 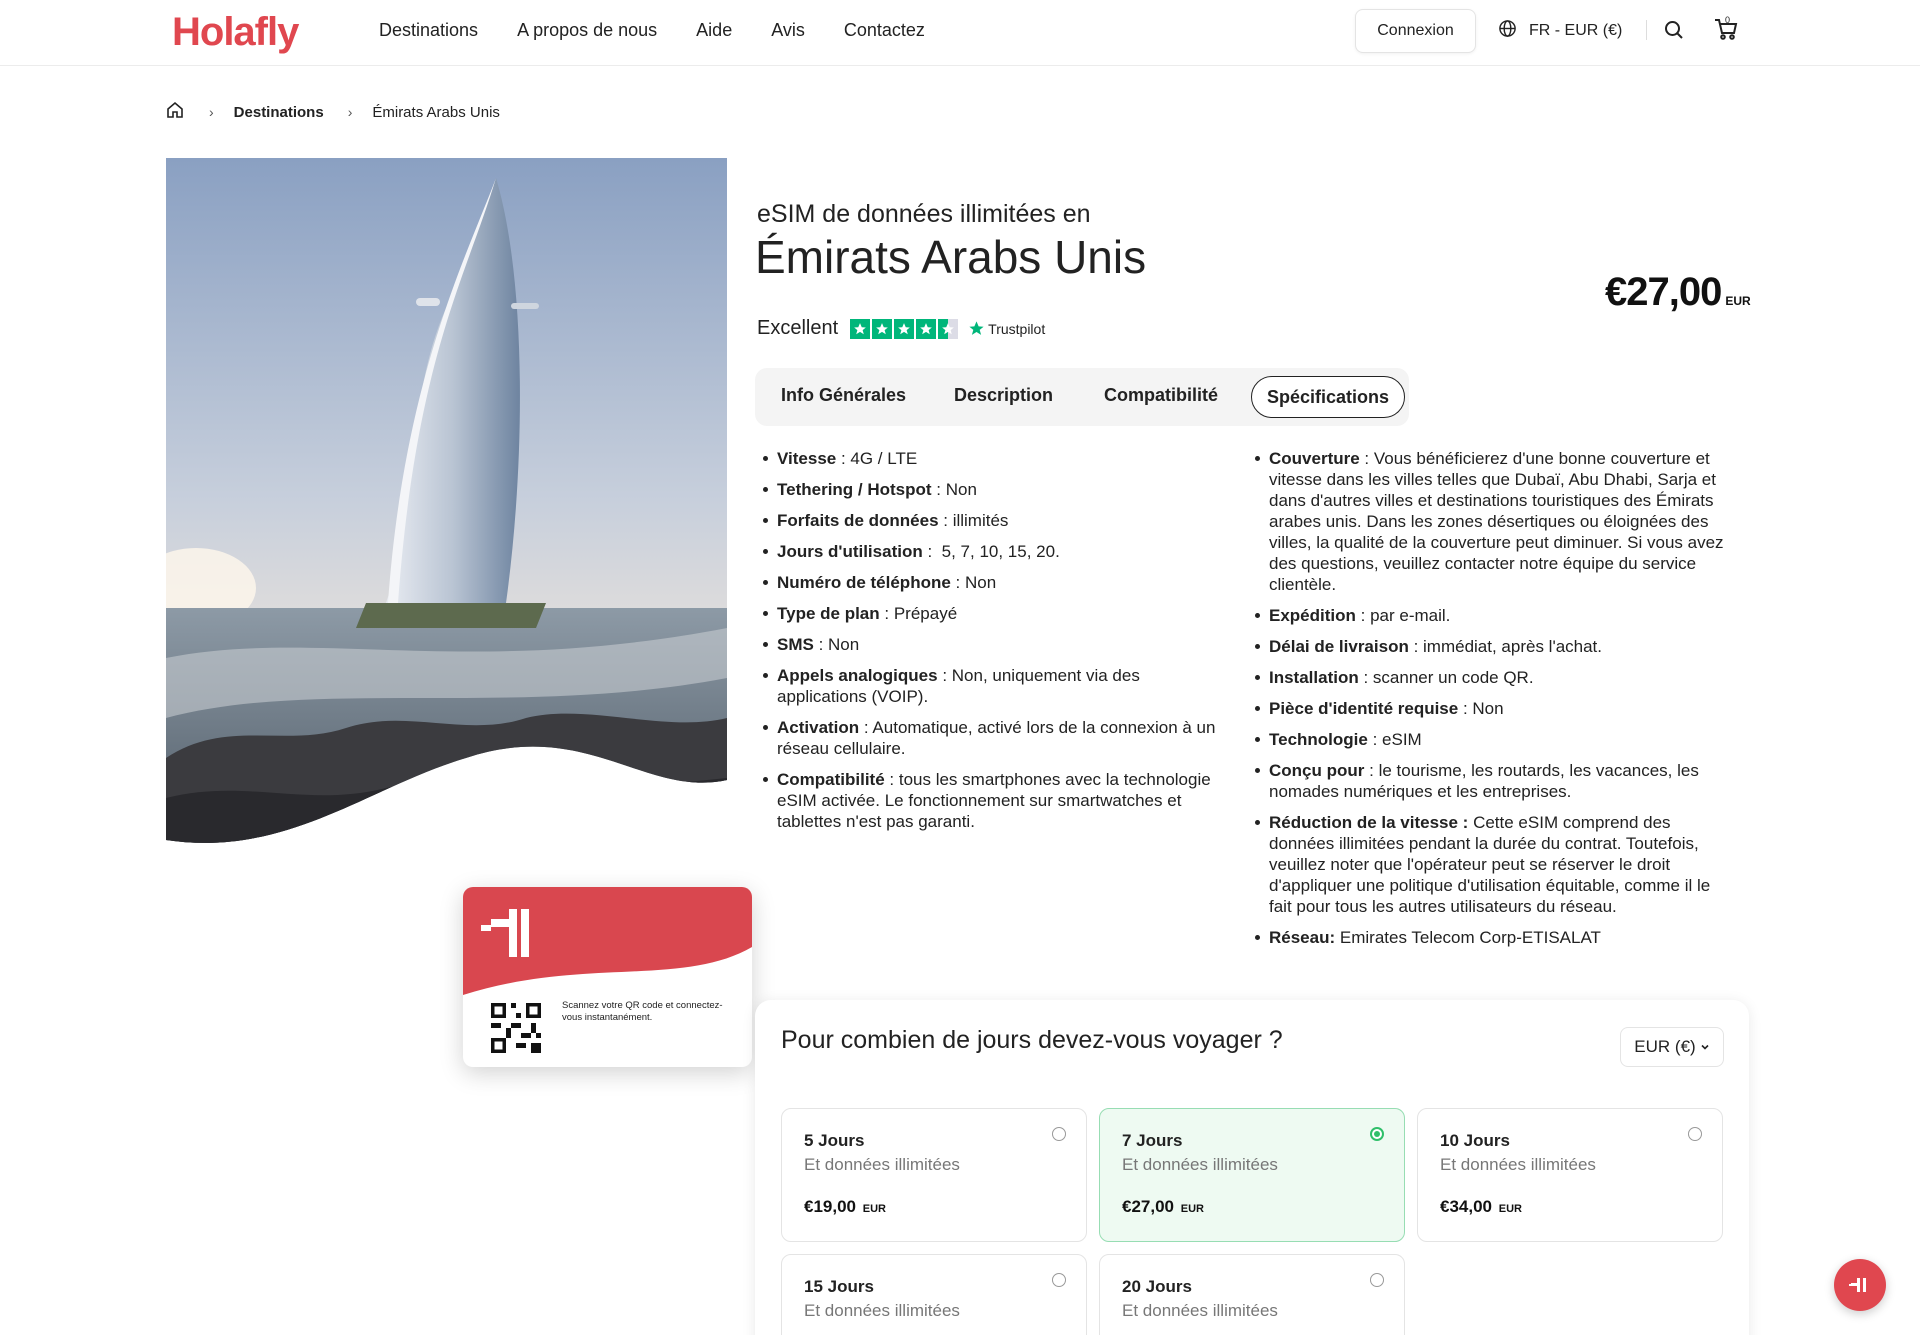 I want to click on spec-label: Tethering / Hotspot, so click(x=854, y=489).